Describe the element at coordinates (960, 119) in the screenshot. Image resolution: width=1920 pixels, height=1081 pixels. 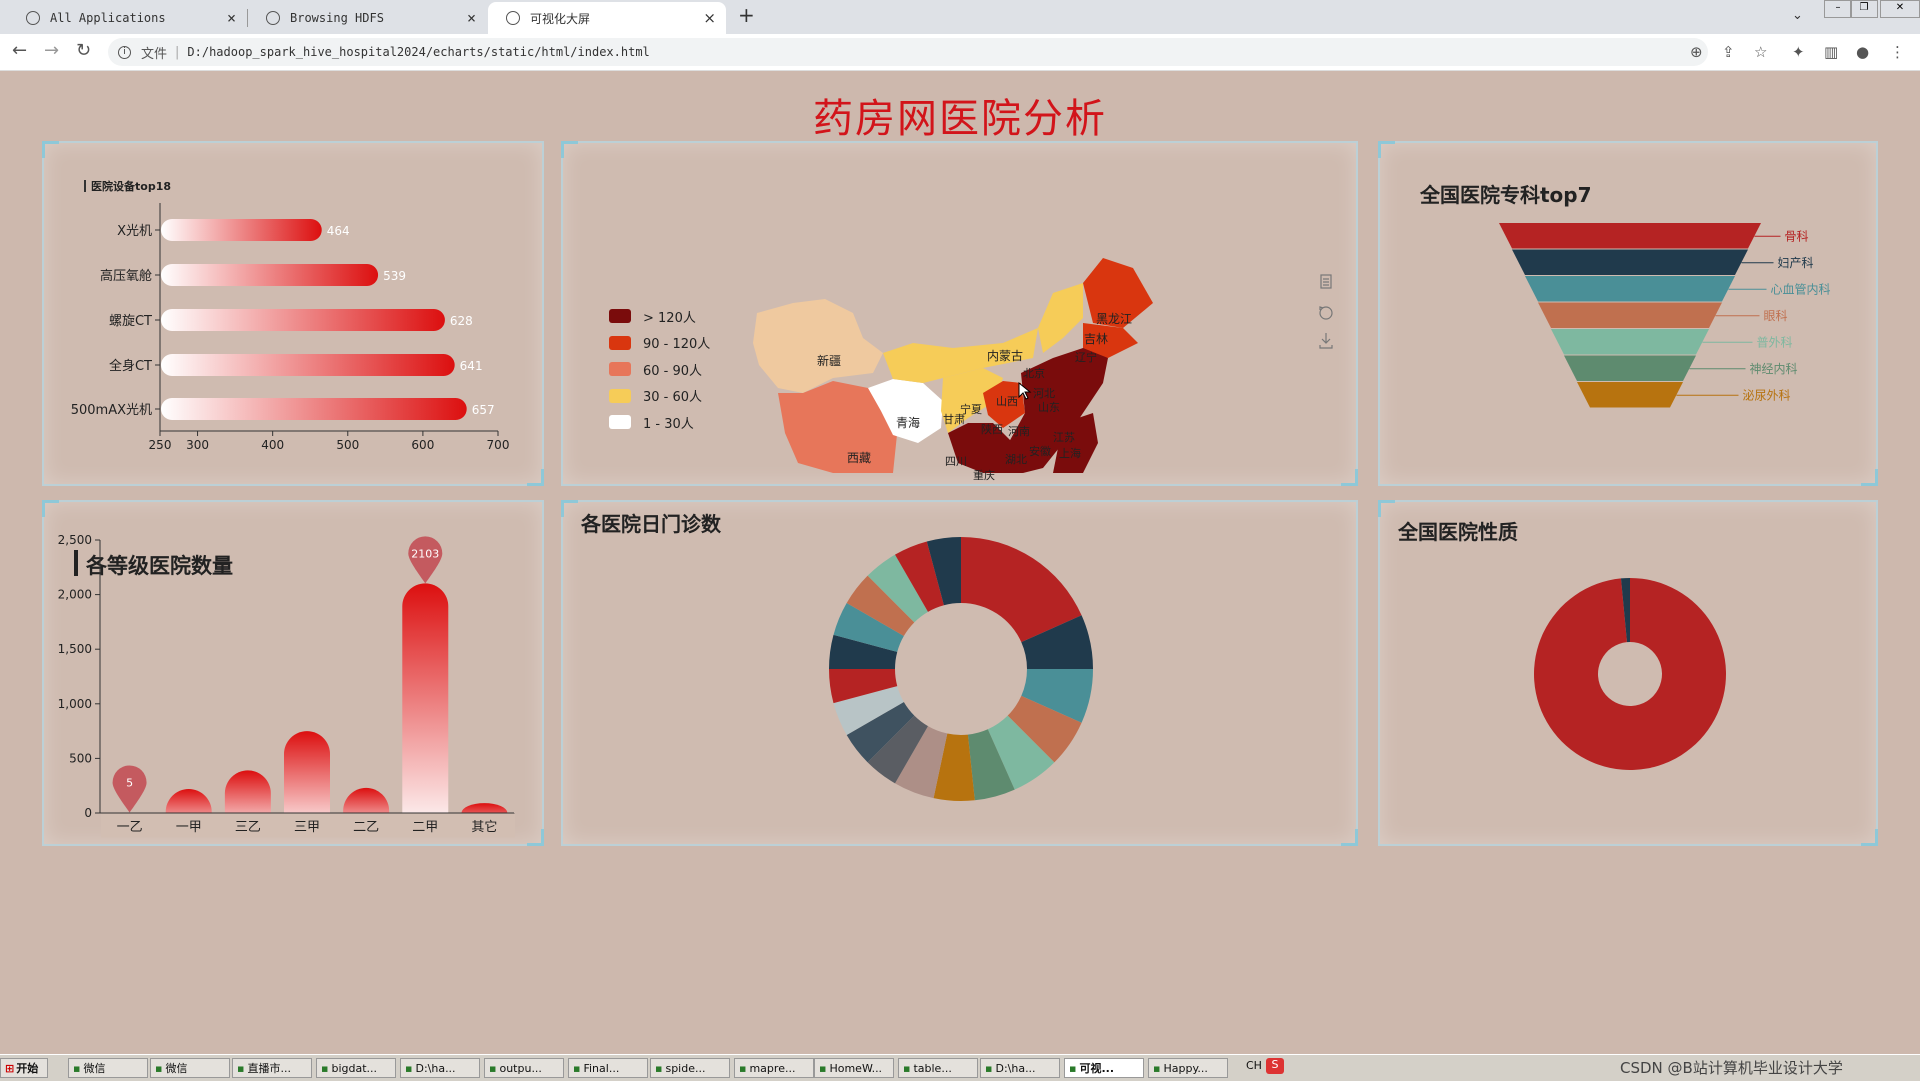
I see `page-title: 药房网医院分析` at that location.